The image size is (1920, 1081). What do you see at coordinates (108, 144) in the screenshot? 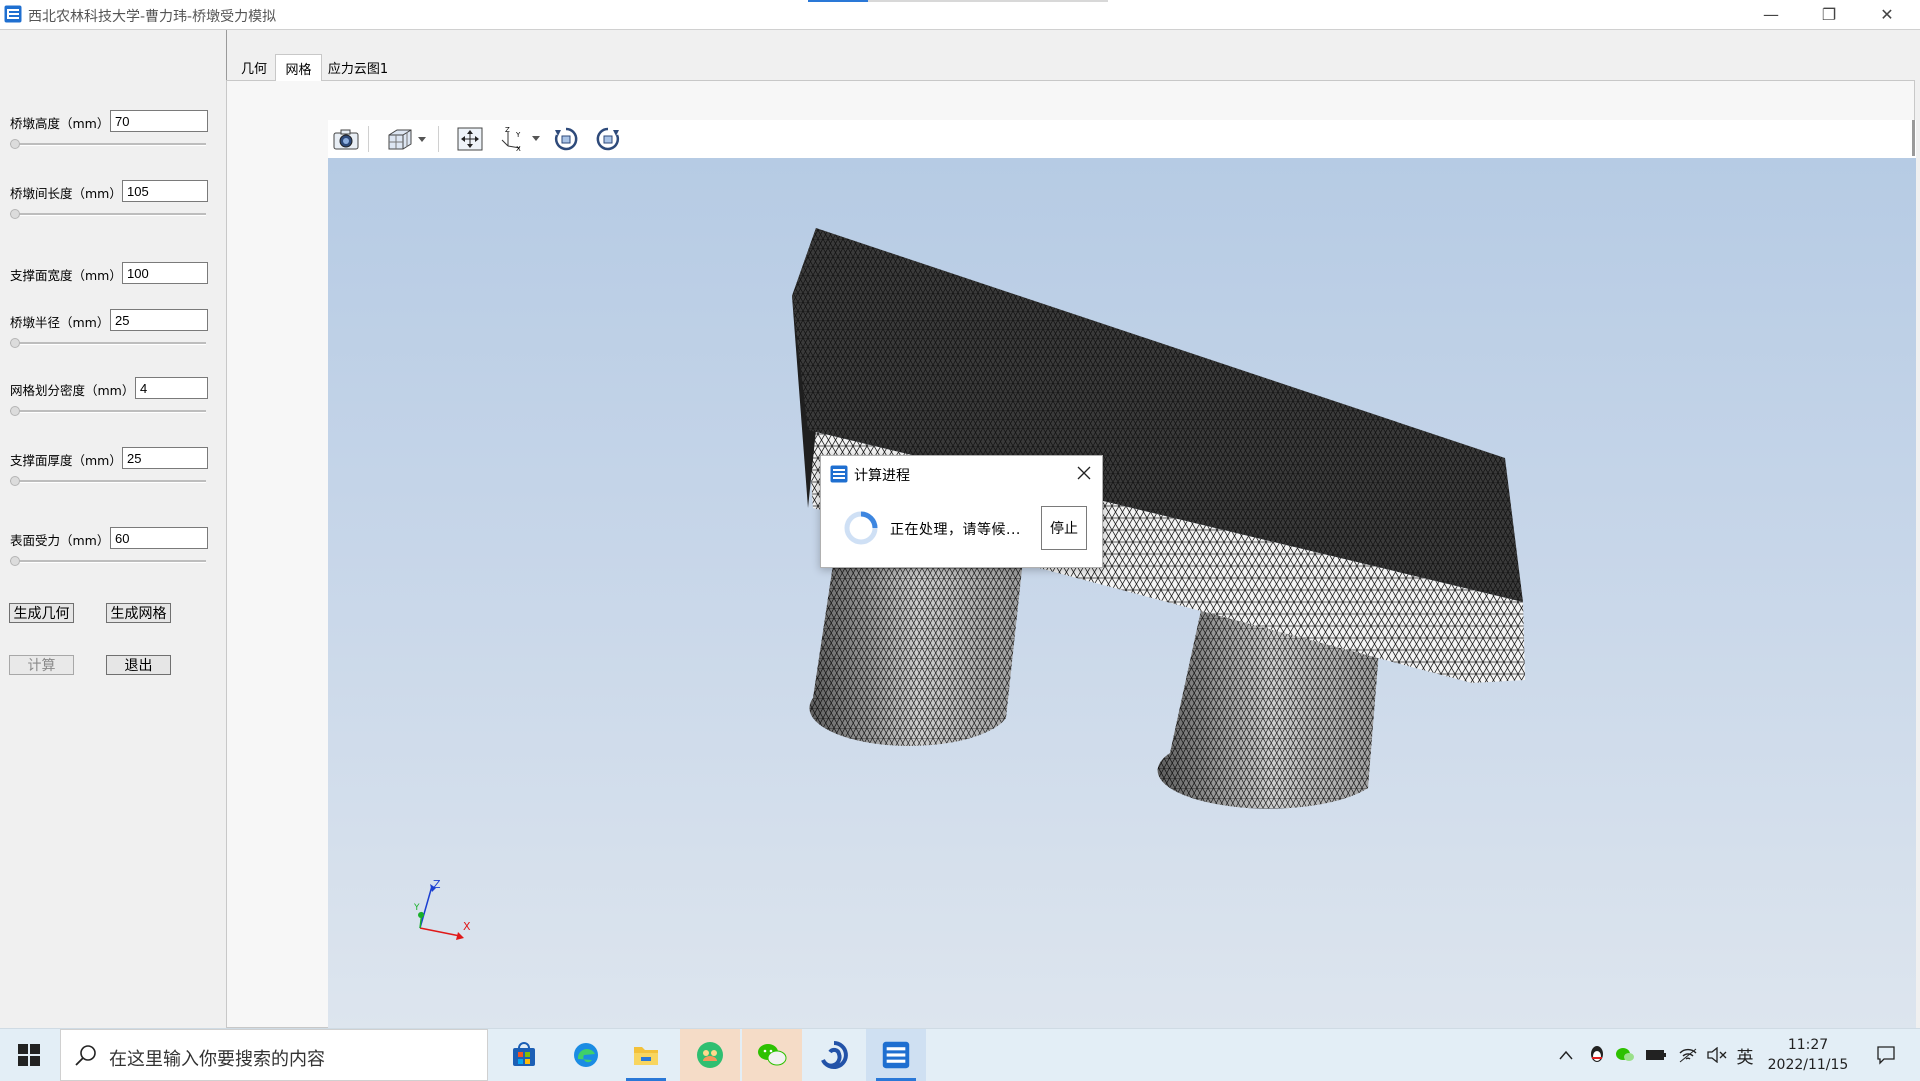
I see `pier-height-slider` at bounding box center [108, 144].